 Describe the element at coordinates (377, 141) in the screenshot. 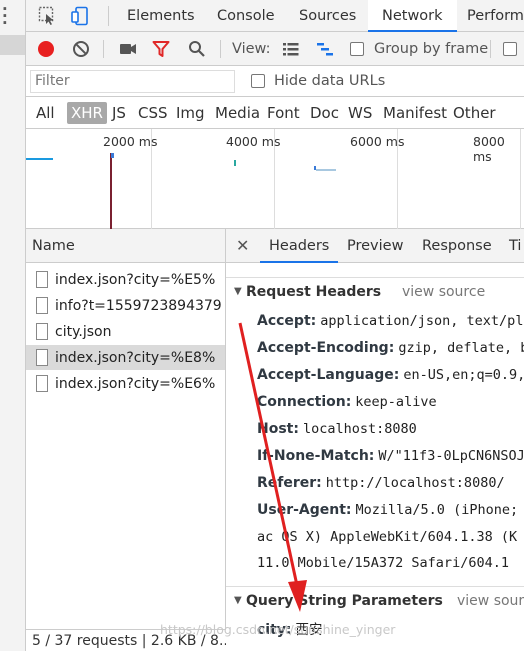

I see `timeline-tick-label: 6000 ms` at that location.